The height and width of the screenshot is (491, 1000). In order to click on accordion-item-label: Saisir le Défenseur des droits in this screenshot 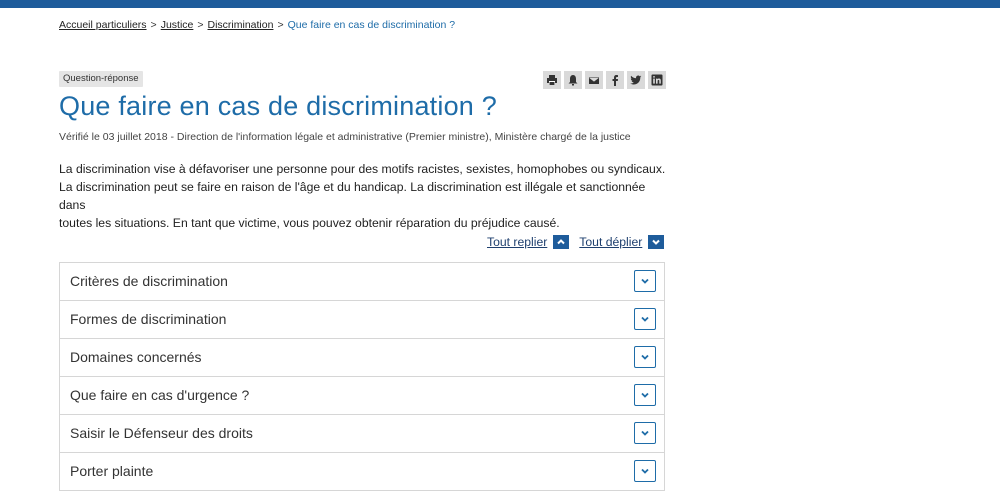, I will do `click(161, 433)`.